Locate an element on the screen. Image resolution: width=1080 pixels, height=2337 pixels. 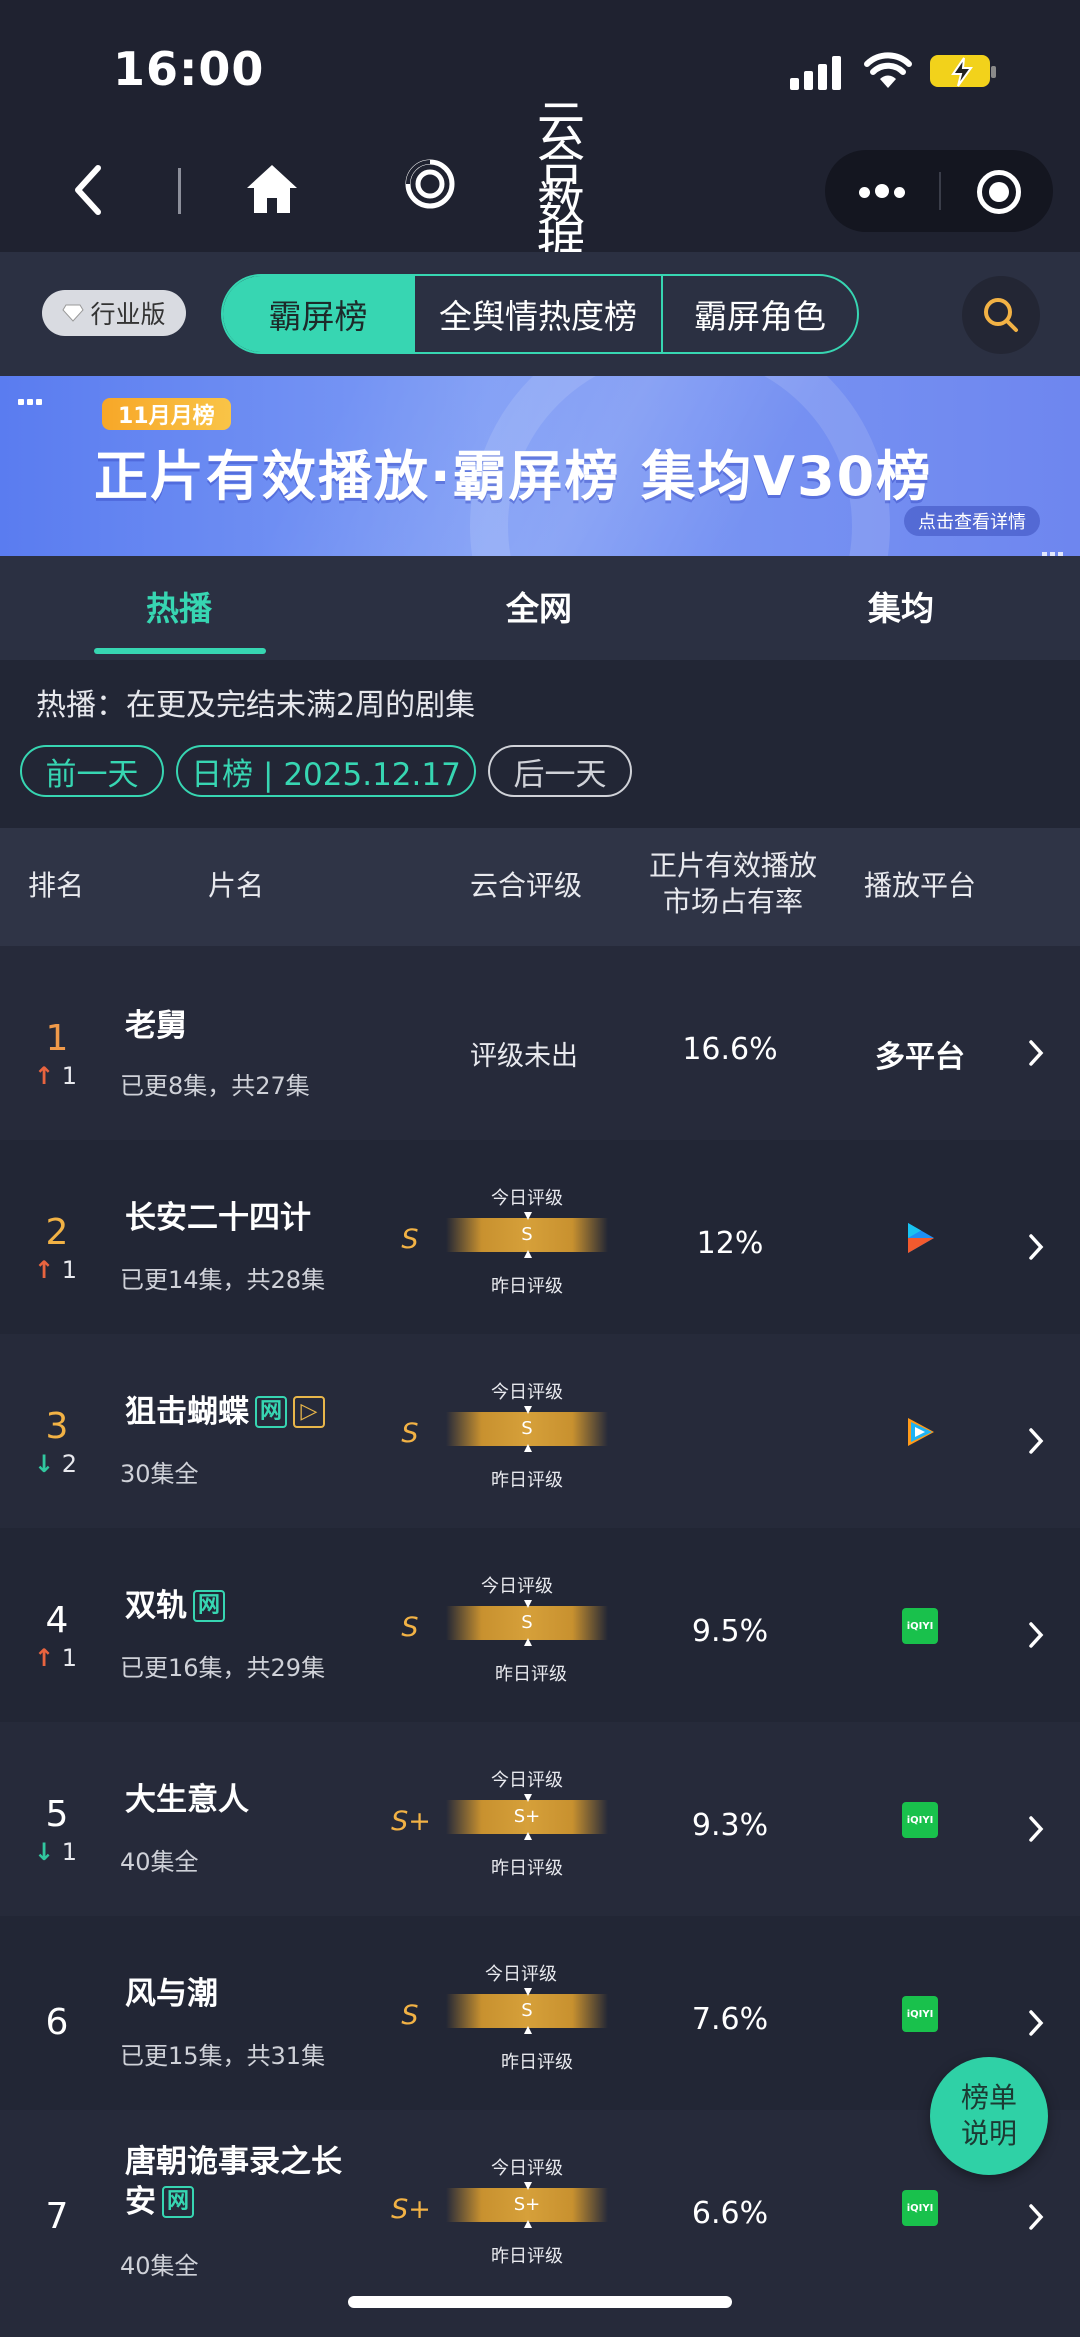
grade-letter: S+ is located at coordinates (411, 1821).